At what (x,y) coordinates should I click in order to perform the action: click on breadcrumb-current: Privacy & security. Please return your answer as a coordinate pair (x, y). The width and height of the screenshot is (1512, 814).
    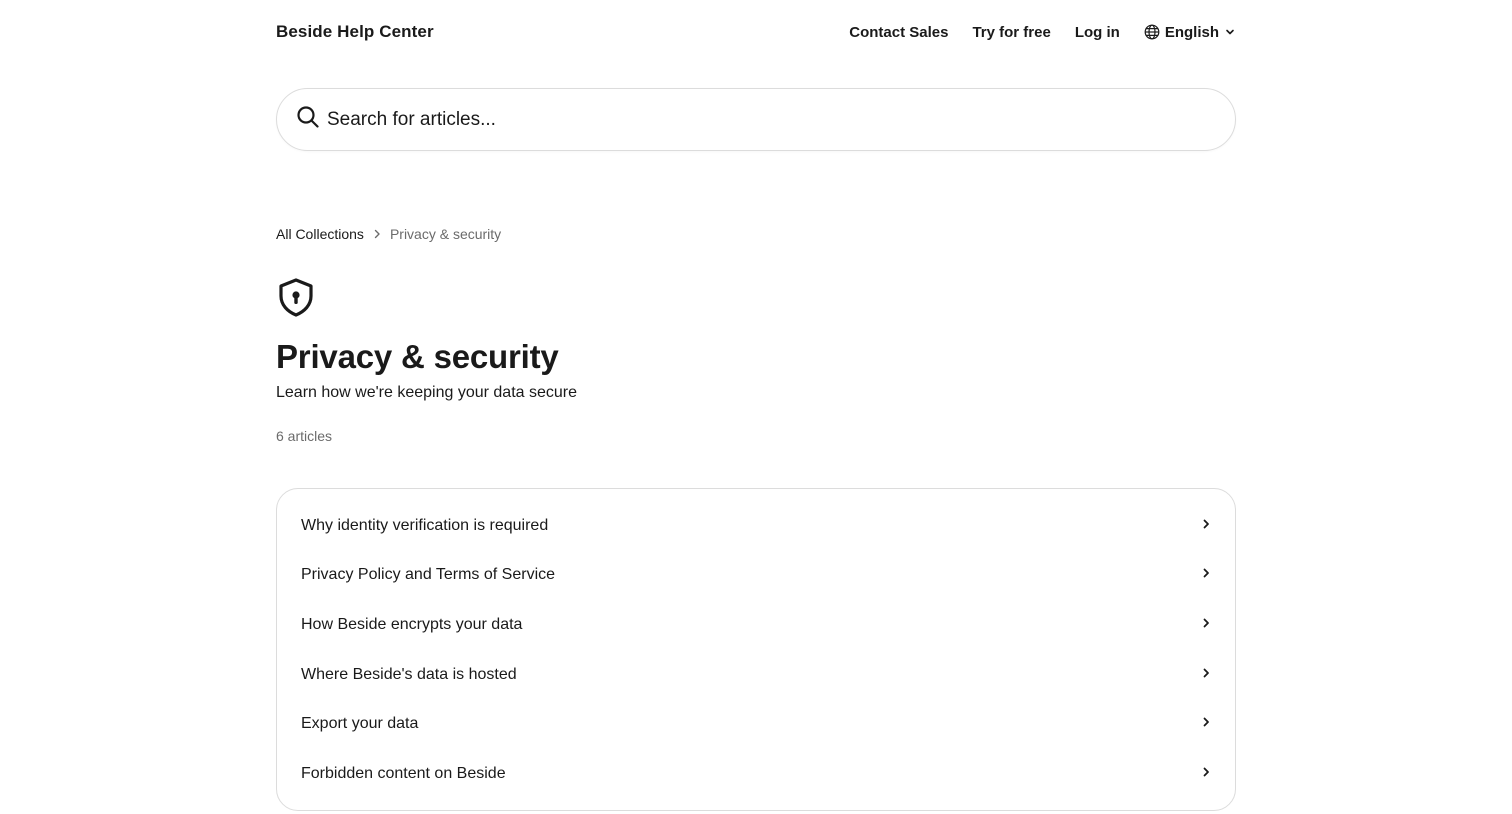
    Looking at the image, I should click on (445, 234).